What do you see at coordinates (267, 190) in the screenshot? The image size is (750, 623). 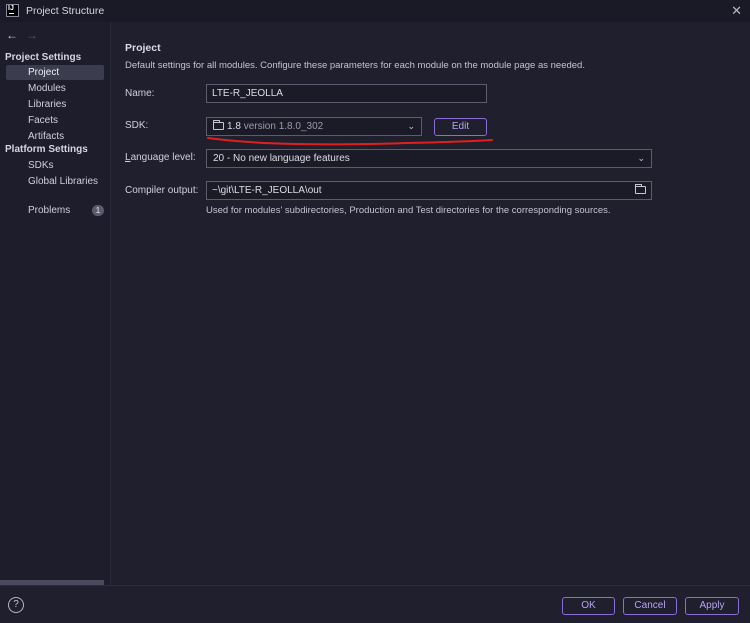 I see `compiler-output-value: ~\git\LTE-R_JEOLLA\out` at bounding box center [267, 190].